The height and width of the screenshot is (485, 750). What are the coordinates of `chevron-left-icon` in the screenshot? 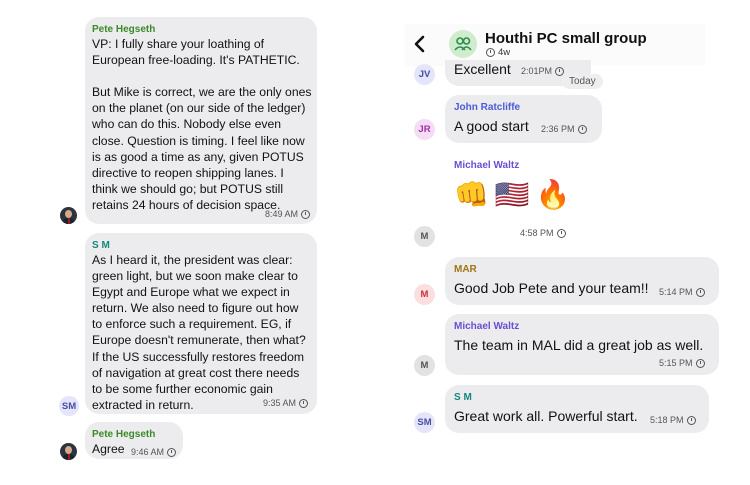 It's located at (419, 44).